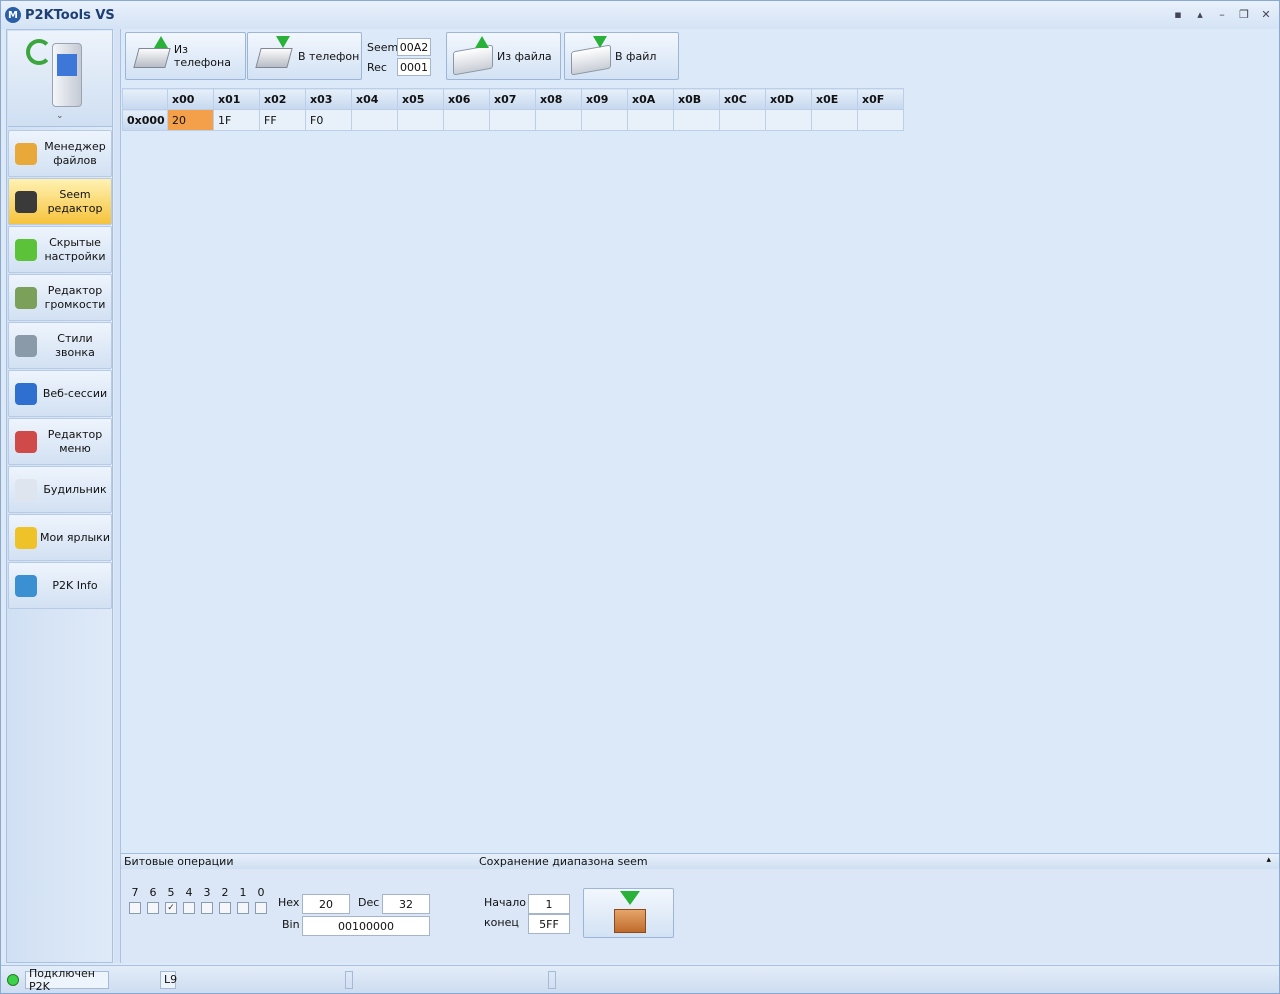 The height and width of the screenshot is (994, 1280). I want to click on sidebar-item-globe: Веб-сессии, so click(60, 393).